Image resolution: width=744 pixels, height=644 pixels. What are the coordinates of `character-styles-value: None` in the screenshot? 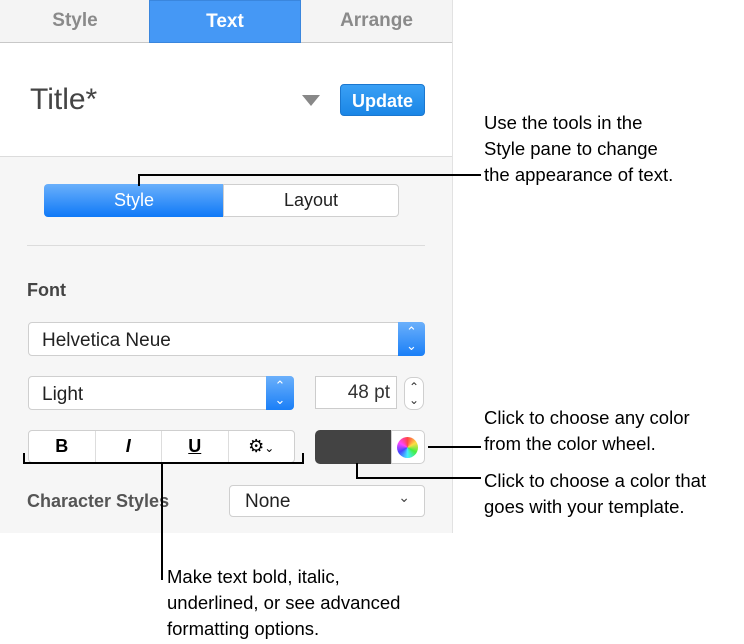 It's located at (268, 501).